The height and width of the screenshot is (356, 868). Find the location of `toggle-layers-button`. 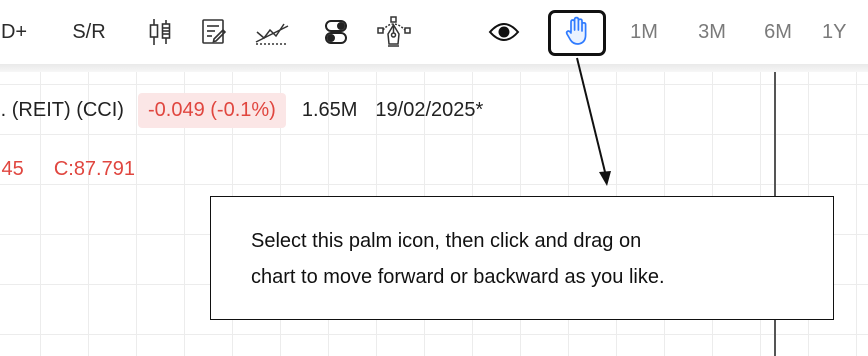

toggle-layers-button is located at coordinates (336, 32).